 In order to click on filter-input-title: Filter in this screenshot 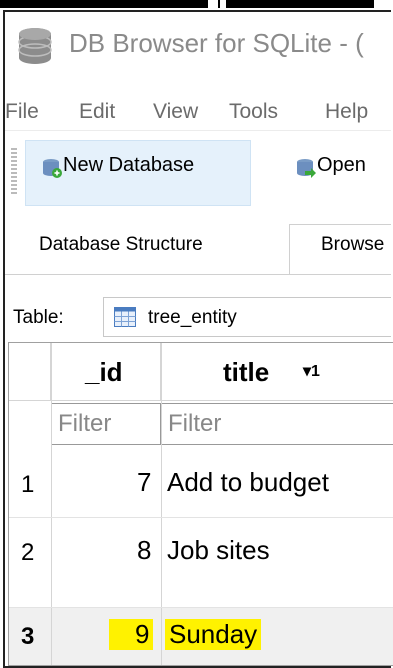, I will do `click(277, 424)`.